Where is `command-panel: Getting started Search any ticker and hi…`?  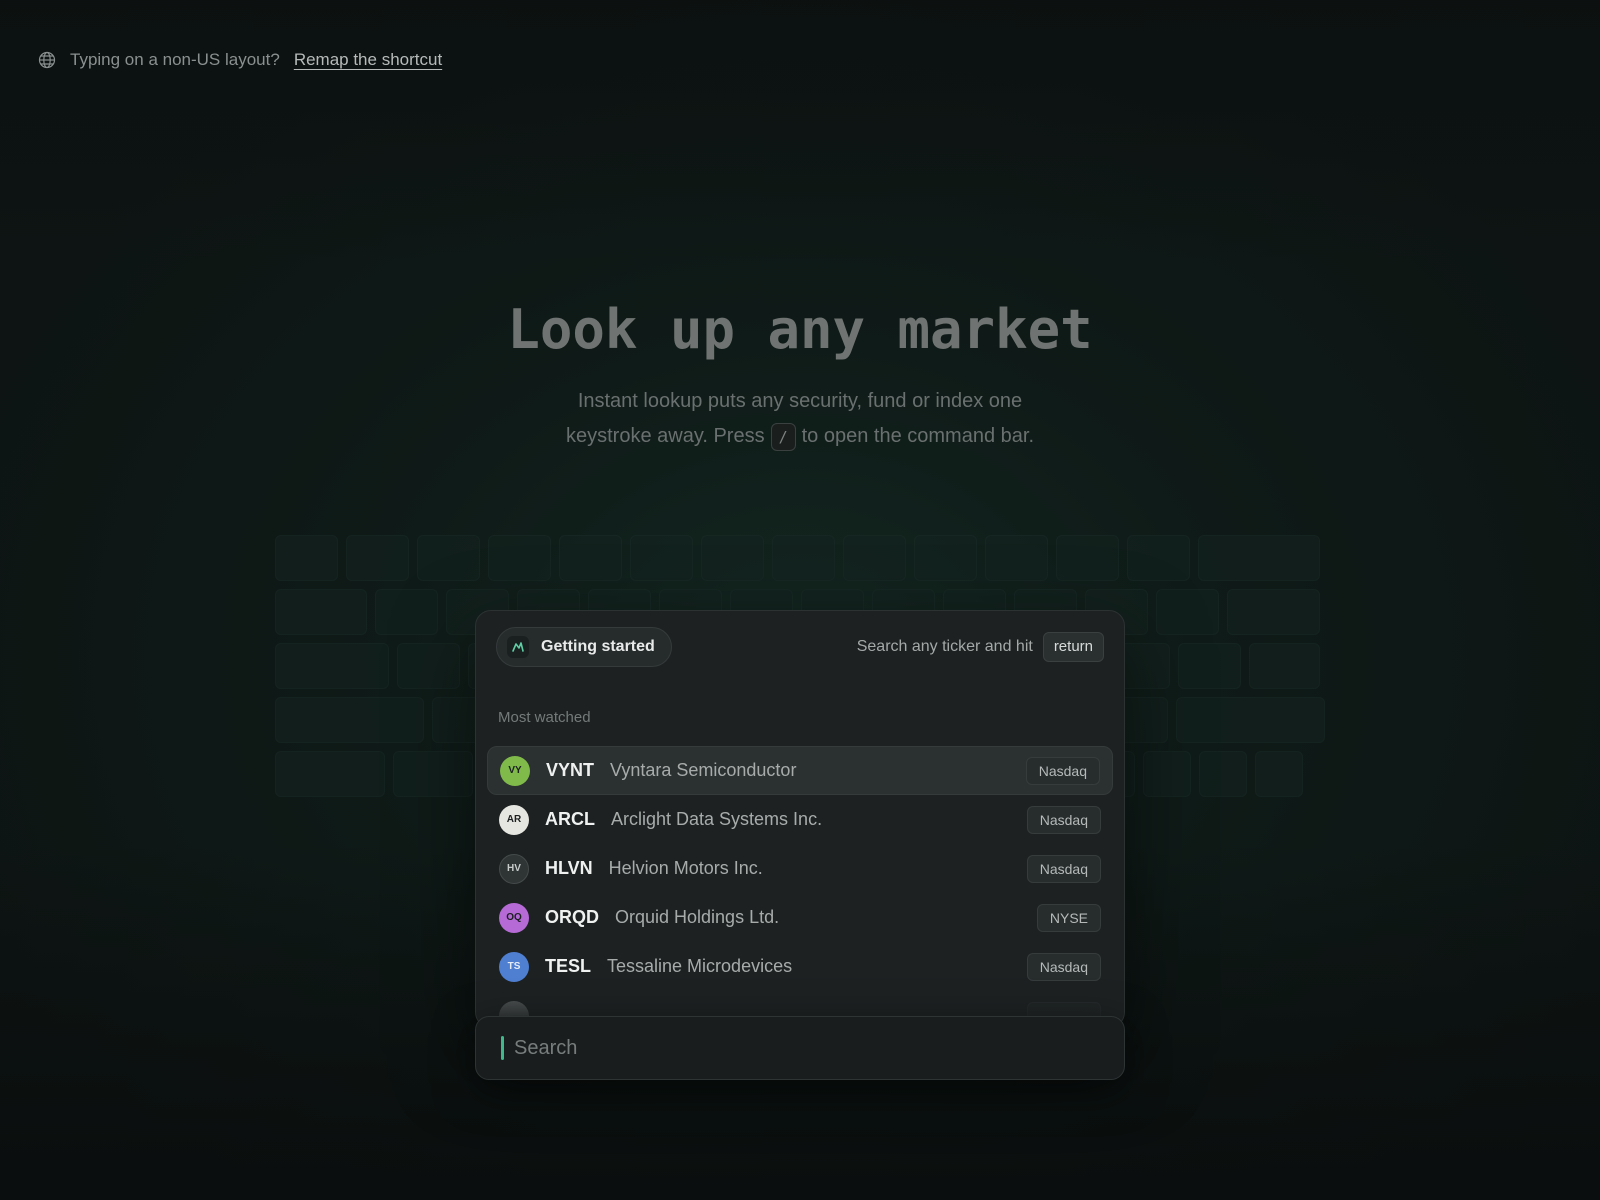 command-panel: Getting started Search any ticker and hi… is located at coordinates (800, 819).